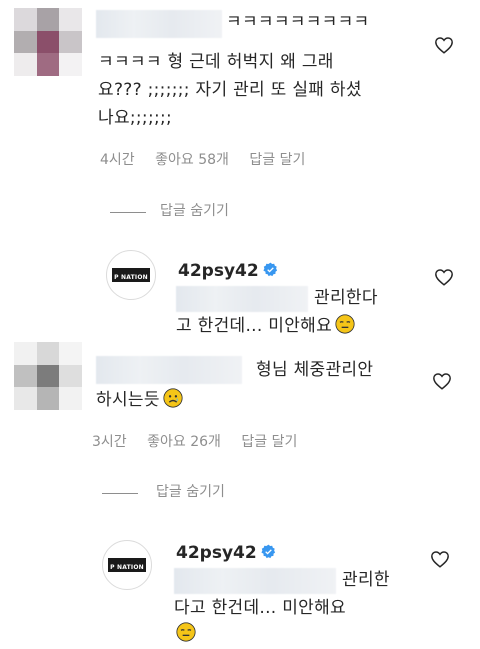  I want to click on comment-meta: 4시간 좋아요 58개 답글 달기, so click(210, 160).